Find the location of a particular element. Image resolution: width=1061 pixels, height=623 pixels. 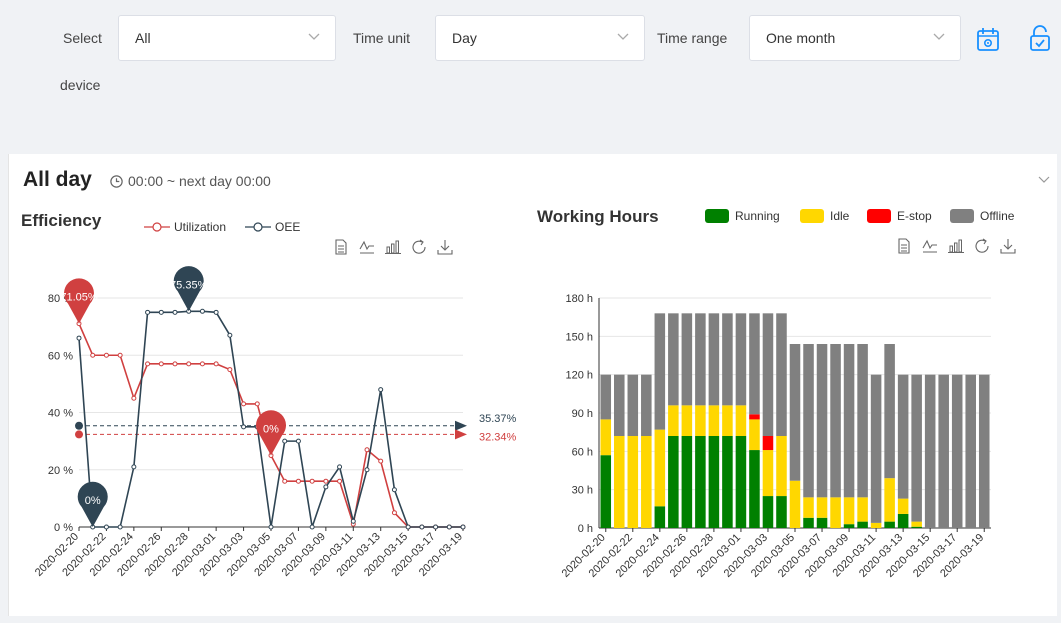

working-hours-toolbox is located at coordinates (956, 246).